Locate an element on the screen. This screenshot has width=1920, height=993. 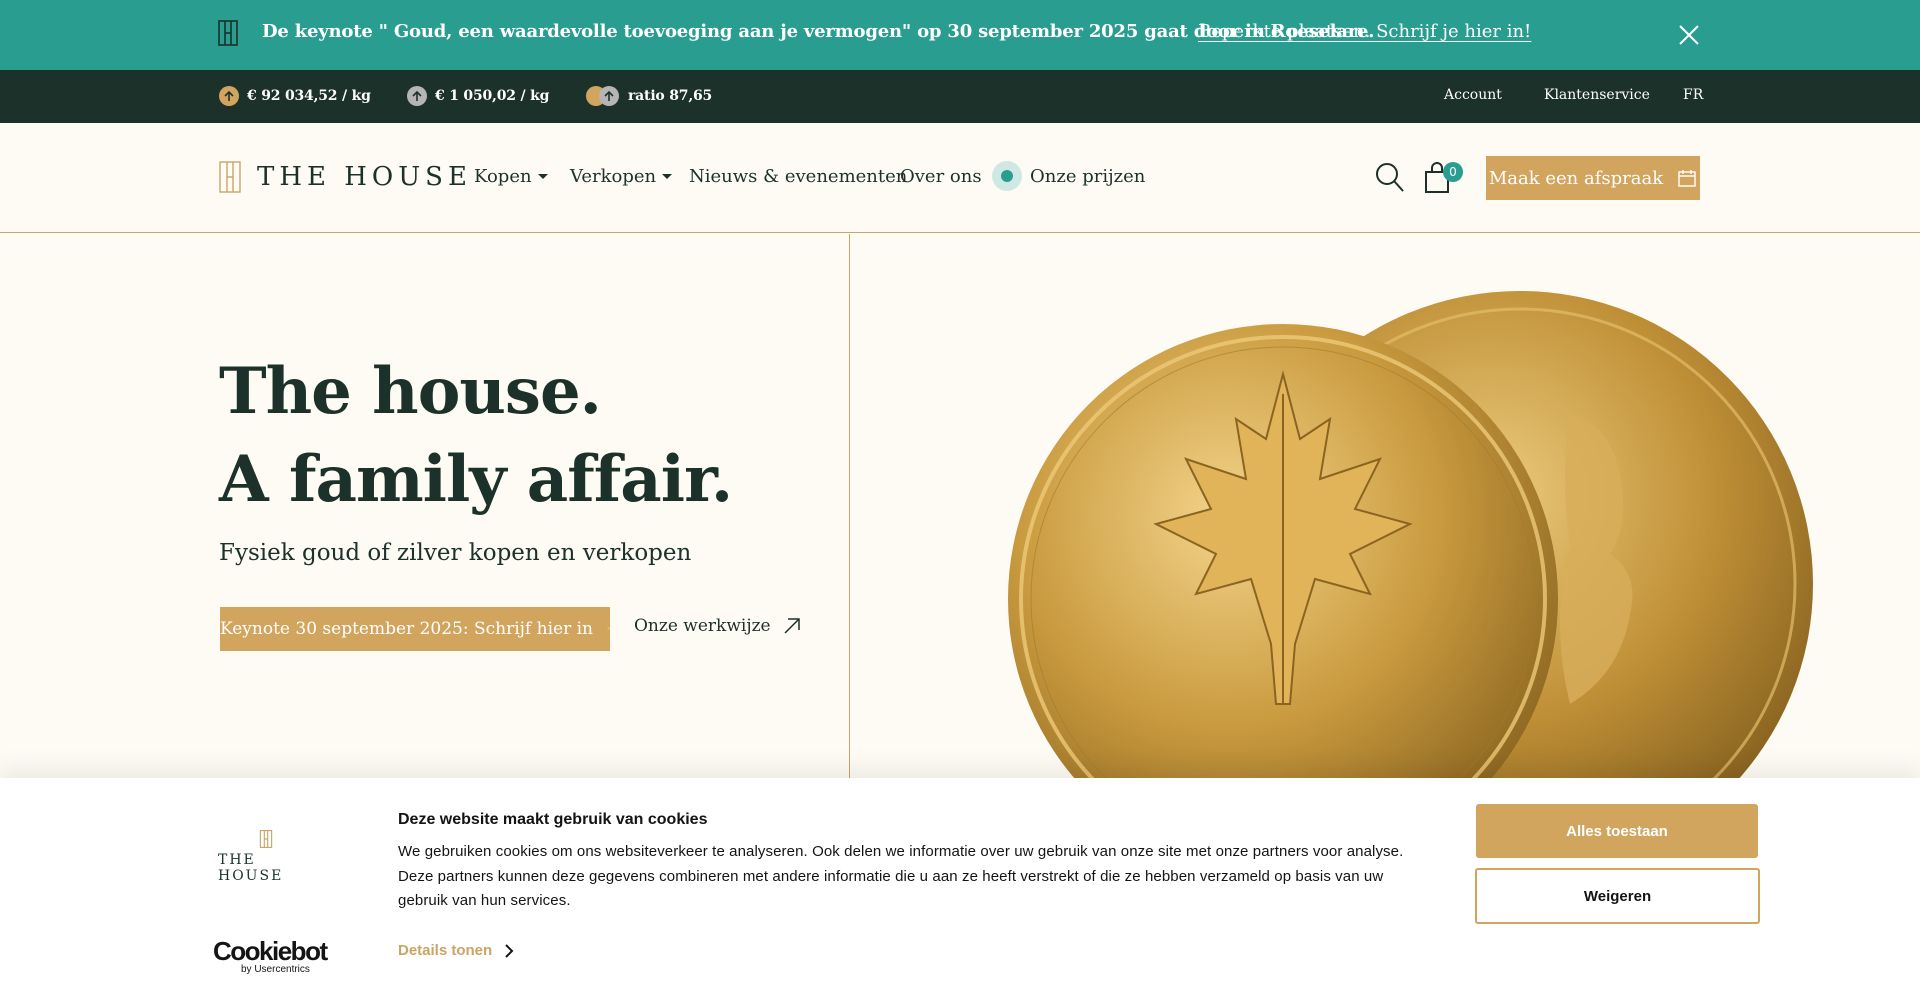
gold-silver-ratio: ratio 87,65 is located at coordinates (649, 96).